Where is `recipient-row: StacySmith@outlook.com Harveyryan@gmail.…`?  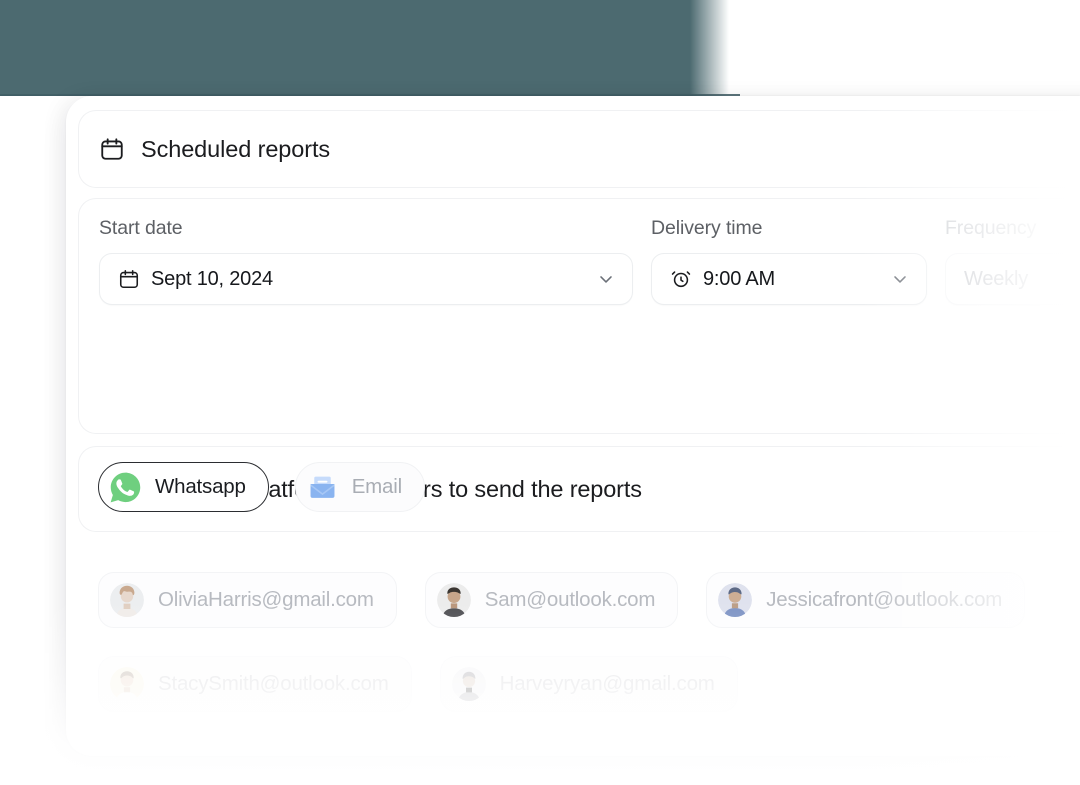
recipient-row: StacySmith@outlook.com Harveyryan@gmail.… is located at coordinates (589, 684).